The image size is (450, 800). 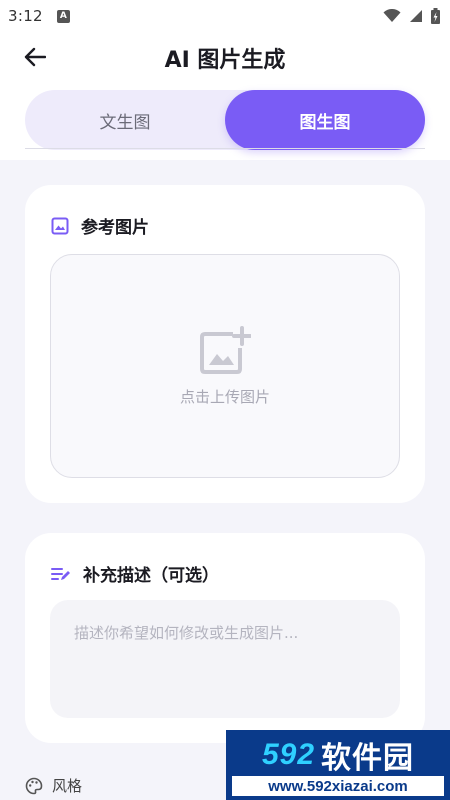 I want to click on tab-text-to-image: 文生图, so click(x=125, y=120).